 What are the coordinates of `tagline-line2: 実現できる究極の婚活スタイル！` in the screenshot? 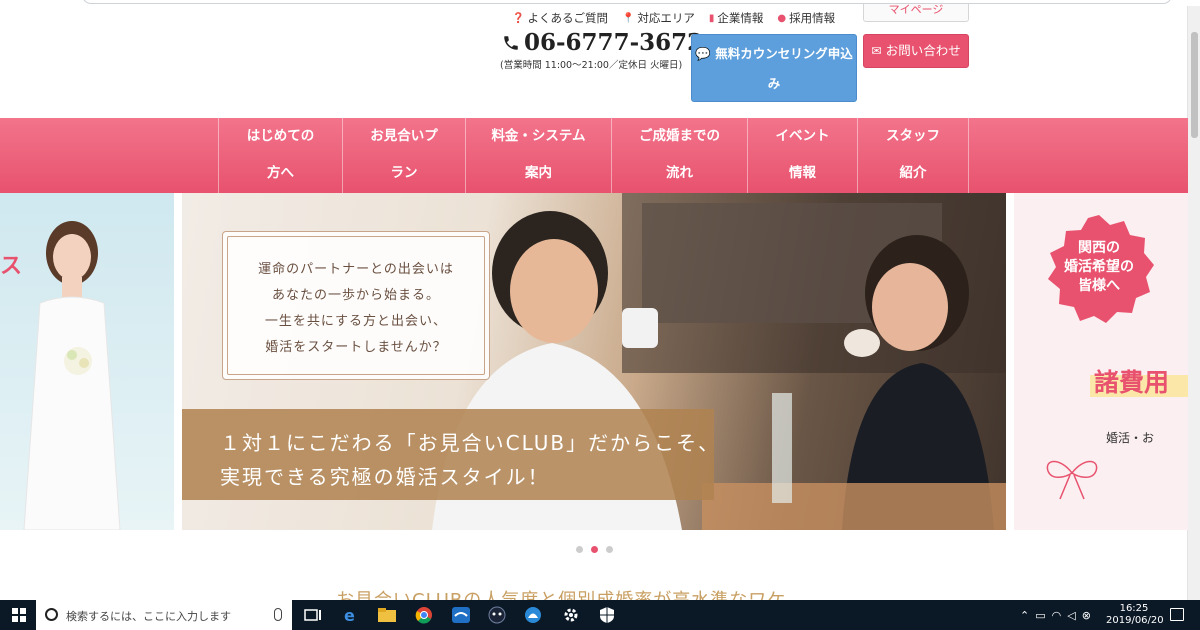 It's located at (385, 477).